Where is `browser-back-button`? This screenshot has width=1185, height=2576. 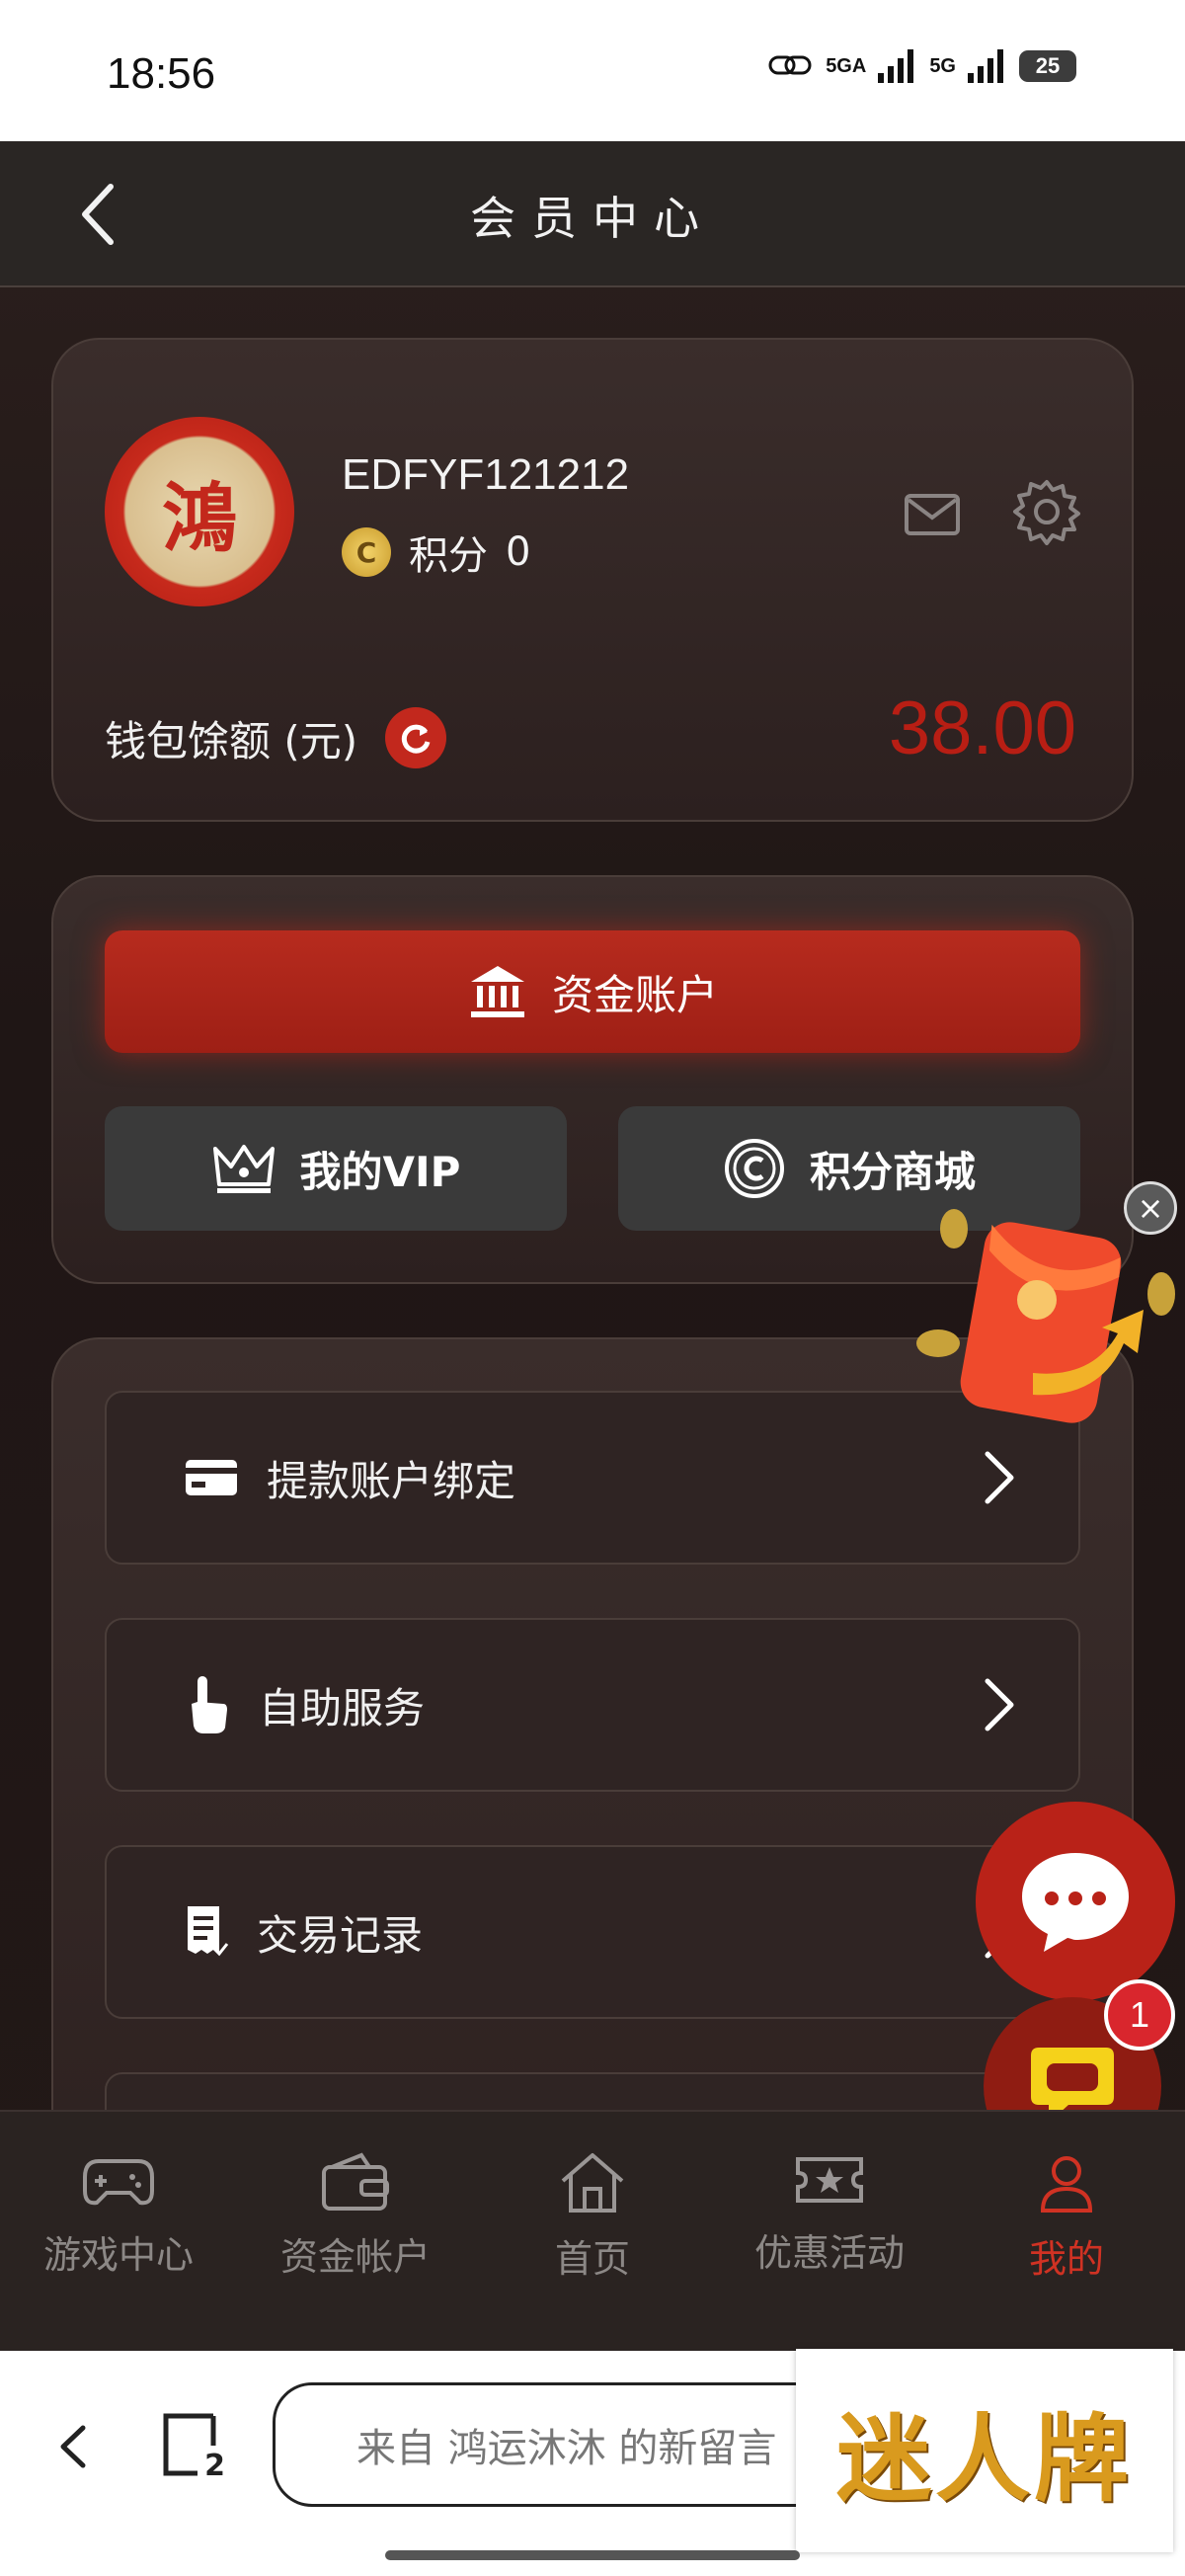 browser-back-button is located at coordinates (75, 2446).